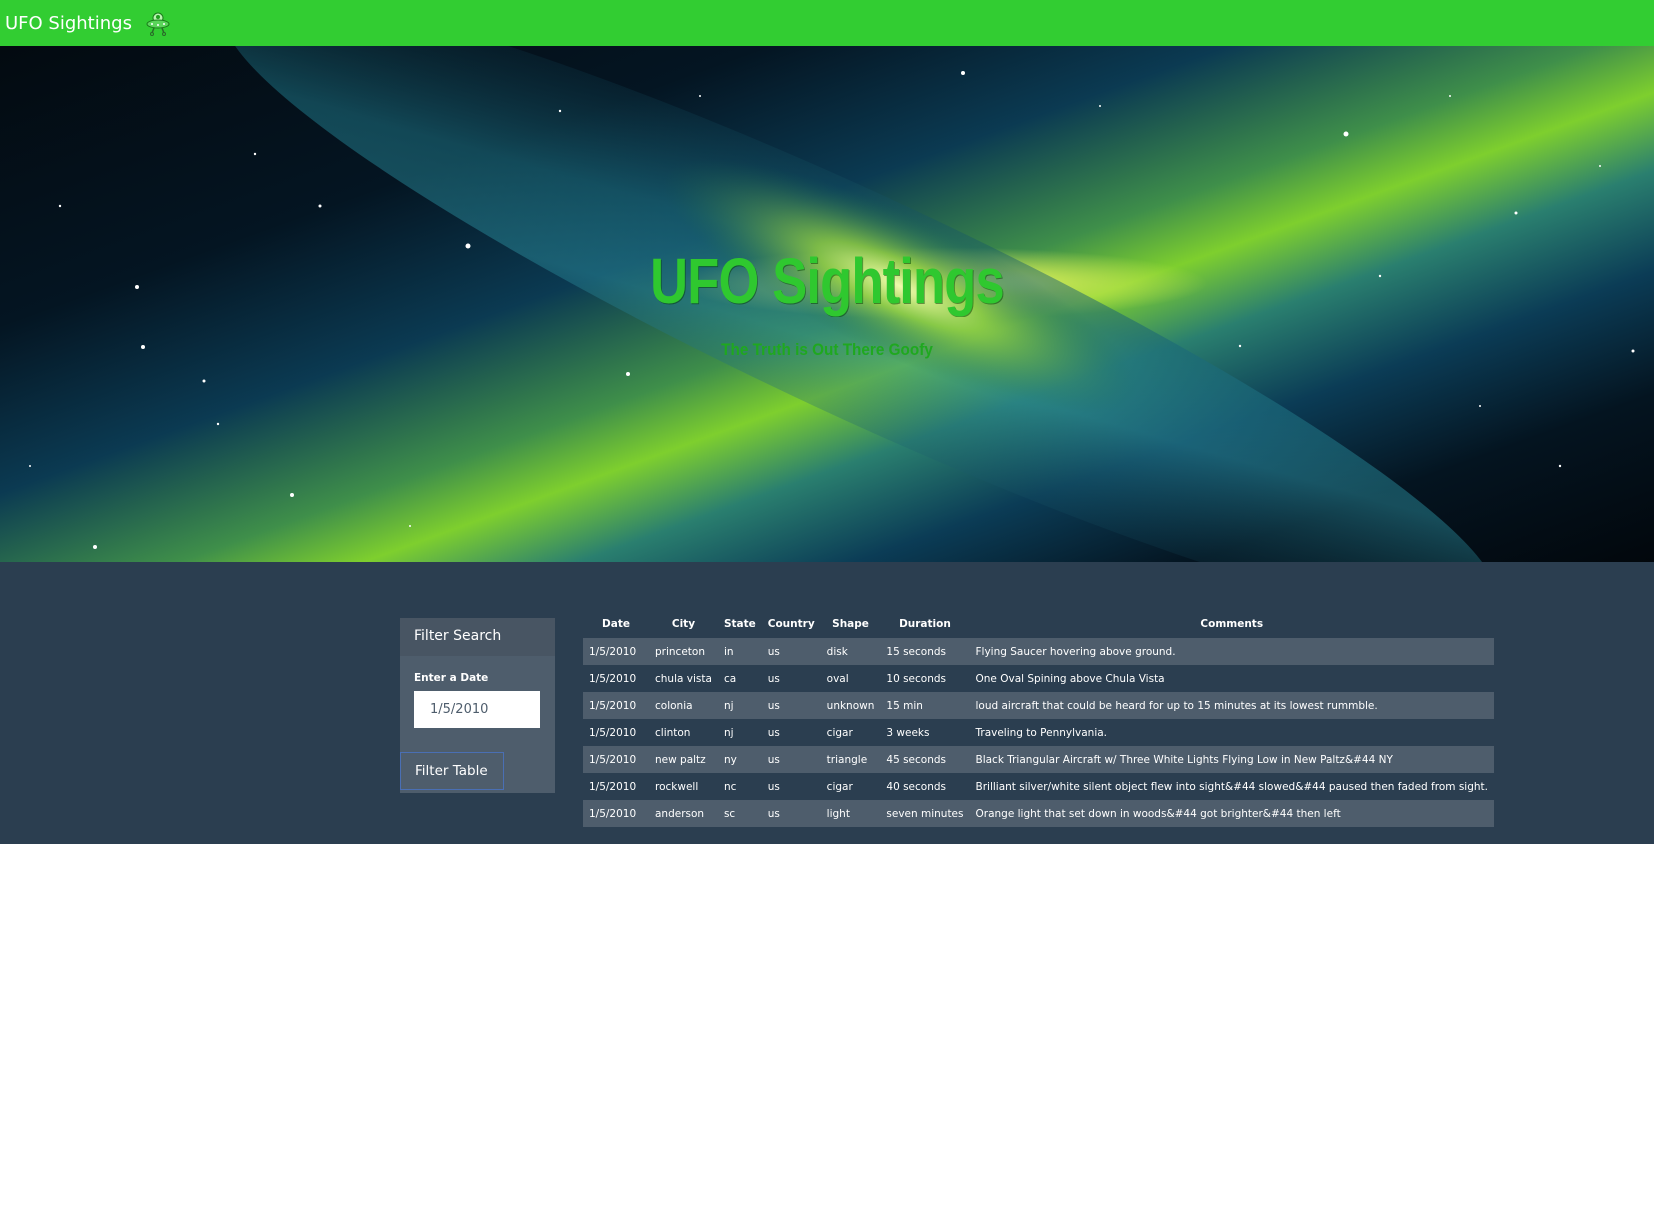 The height and width of the screenshot is (1229, 1654). Describe the element at coordinates (837, 678) in the screenshot. I see `cell-shape: oval` at that location.